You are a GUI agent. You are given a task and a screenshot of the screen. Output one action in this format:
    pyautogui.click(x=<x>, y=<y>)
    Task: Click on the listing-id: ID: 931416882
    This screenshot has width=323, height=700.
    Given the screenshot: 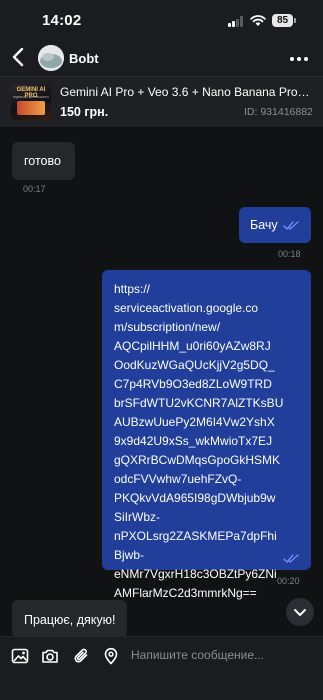 What is the action you would take?
    pyautogui.click(x=278, y=112)
    